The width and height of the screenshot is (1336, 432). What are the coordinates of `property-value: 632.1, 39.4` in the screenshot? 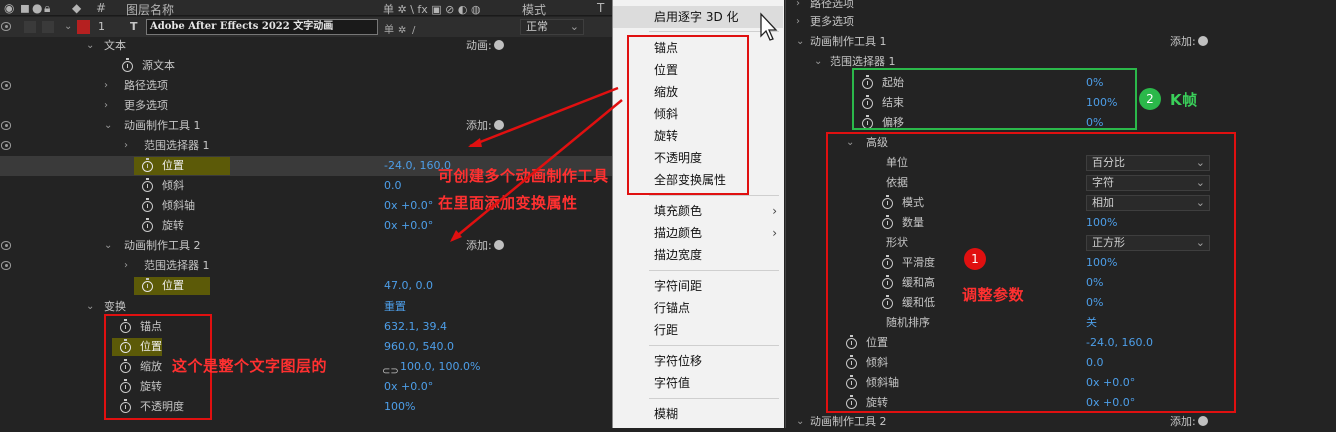 It's located at (415, 327).